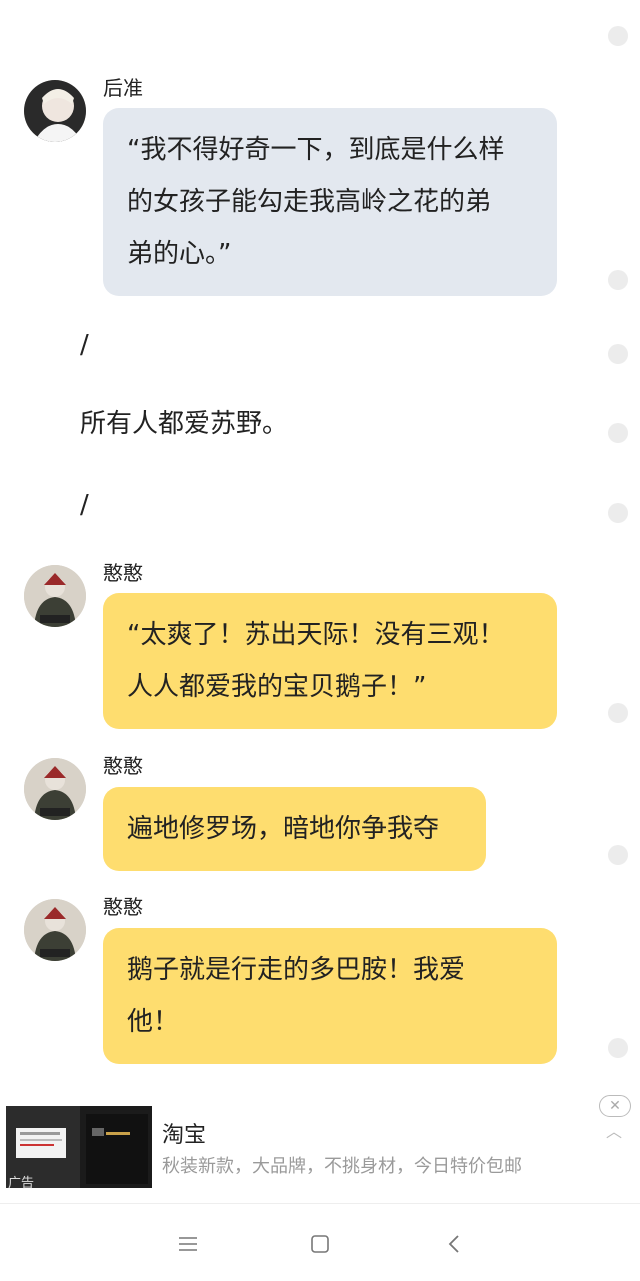 Image resolution: width=640 pixels, height=1281 pixels. I want to click on home-icon, so click(320, 1244).